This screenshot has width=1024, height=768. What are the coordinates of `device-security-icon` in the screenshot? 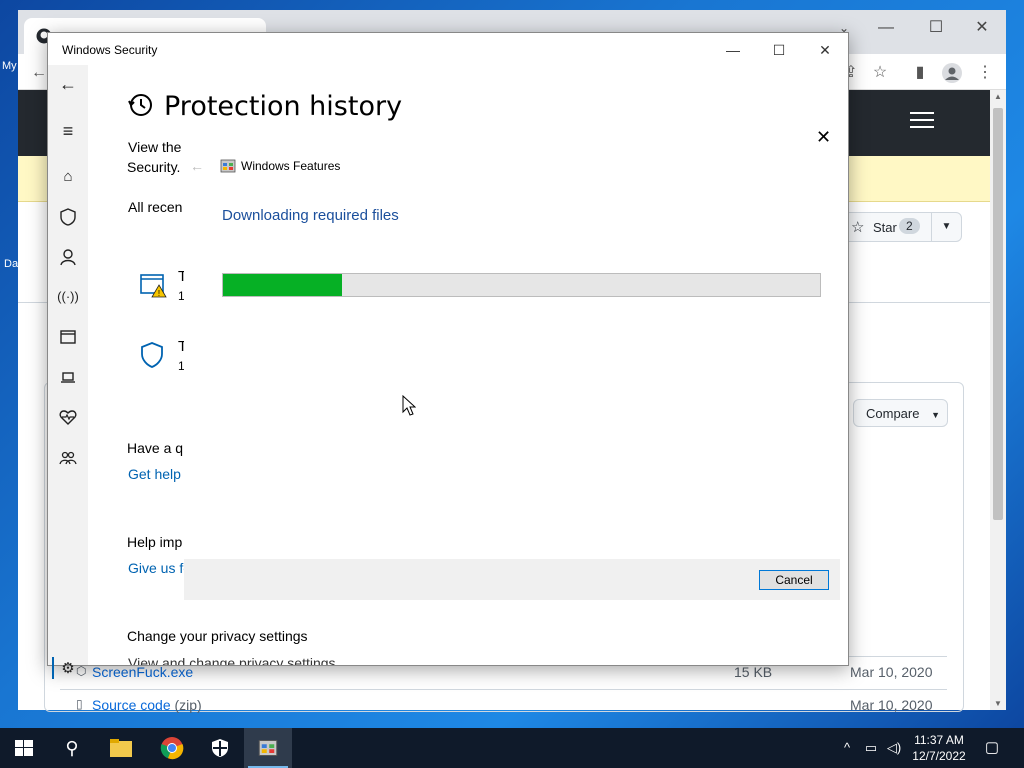 It's located at (68, 377).